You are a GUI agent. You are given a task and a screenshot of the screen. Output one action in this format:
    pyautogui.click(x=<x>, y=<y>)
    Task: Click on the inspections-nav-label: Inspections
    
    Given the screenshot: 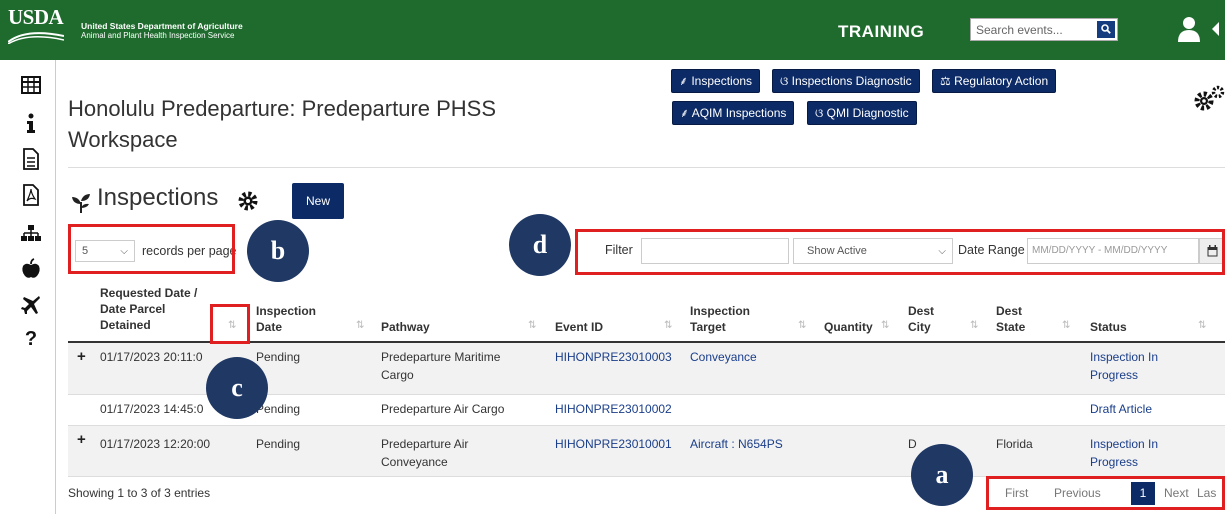 What is the action you would take?
    pyautogui.click(x=722, y=81)
    